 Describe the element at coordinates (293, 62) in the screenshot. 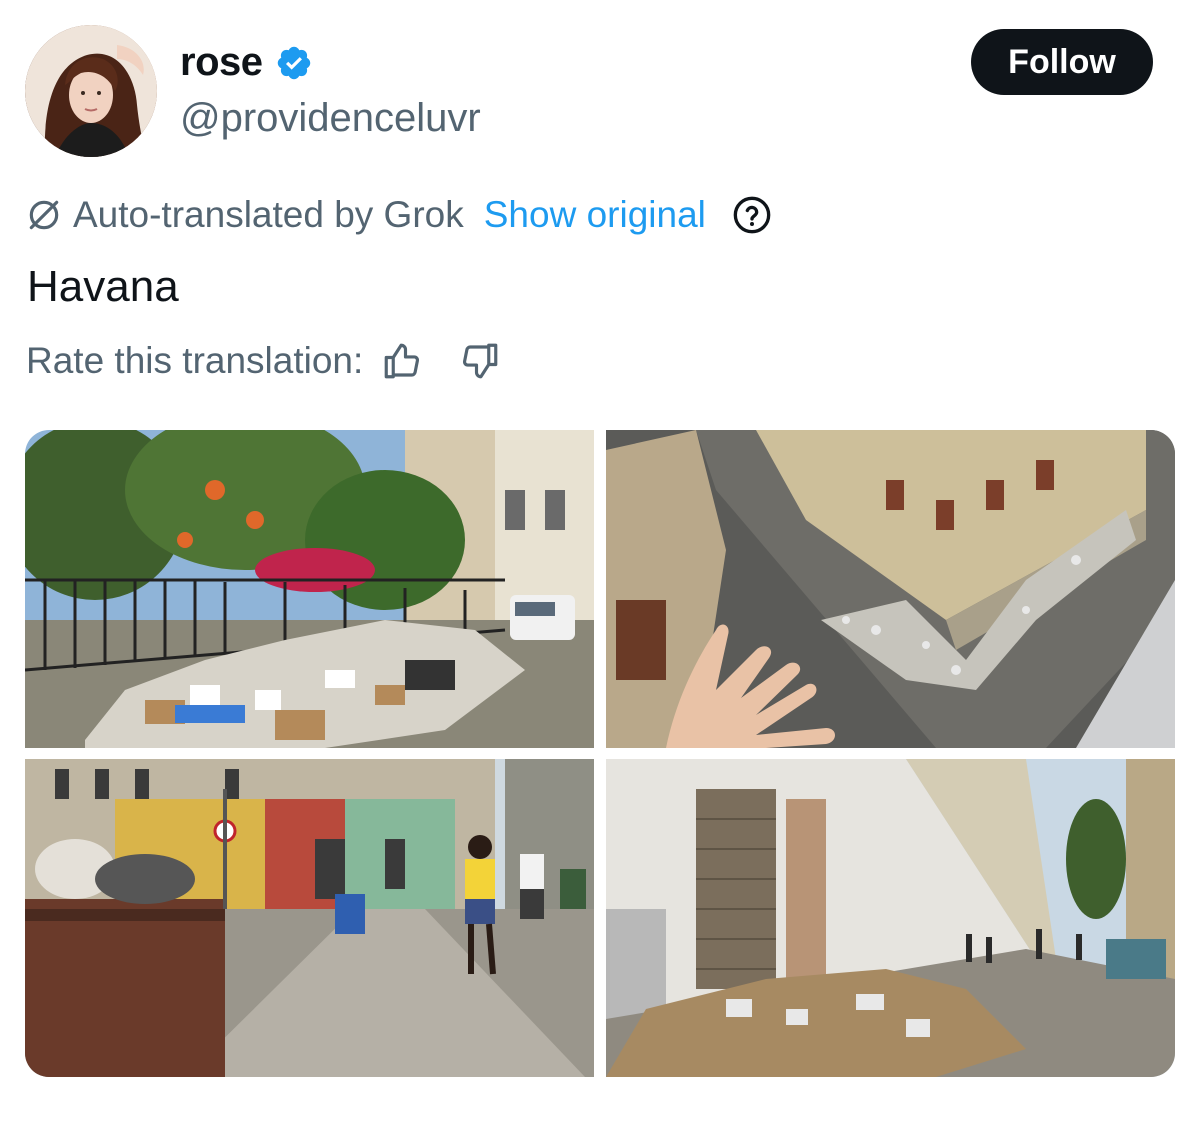

I see `verified-badge-icon` at that location.